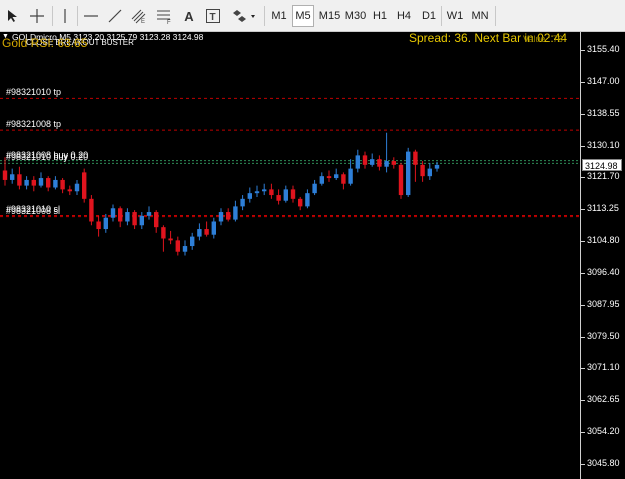  What do you see at coordinates (603, 144) in the screenshot?
I see `axis-price-label: 3130.10` at bounding box center [603, 144].